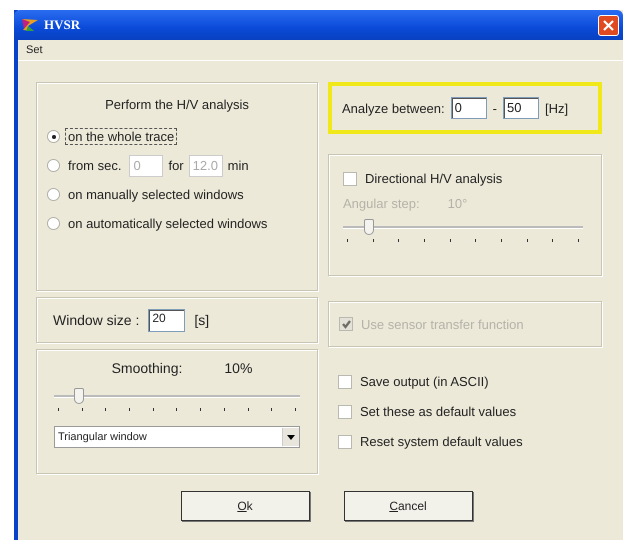 The width and height of the screenshot is (623, 540). What do you see at coordinates (291, 437) in the screenshot?
I see `dropdown-arrow-icon` at bounding box center [291, 437].